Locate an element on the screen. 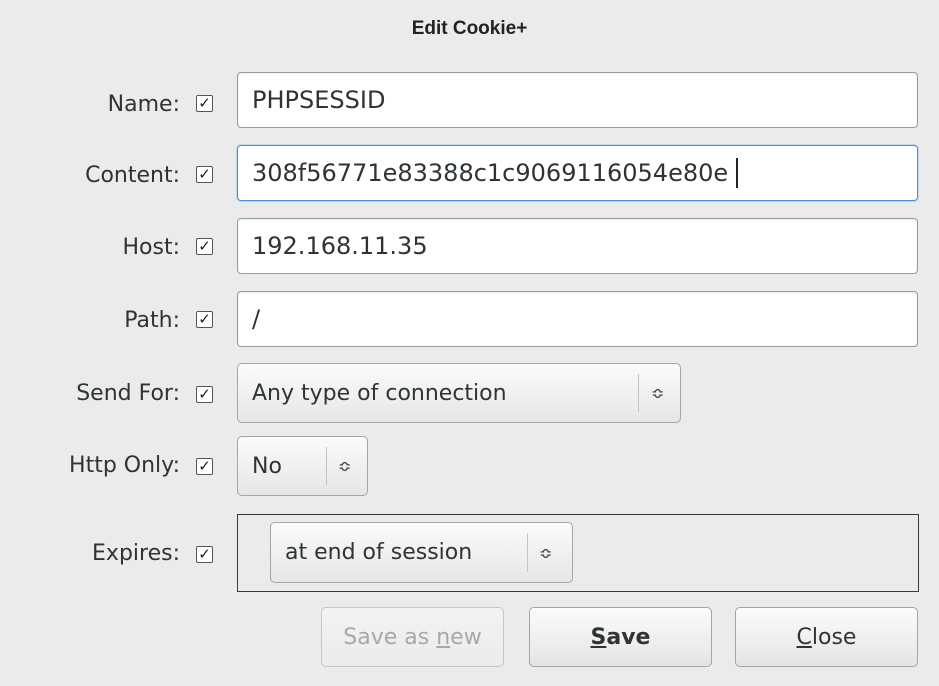  path-value: / is located at coordinates (256, 319).